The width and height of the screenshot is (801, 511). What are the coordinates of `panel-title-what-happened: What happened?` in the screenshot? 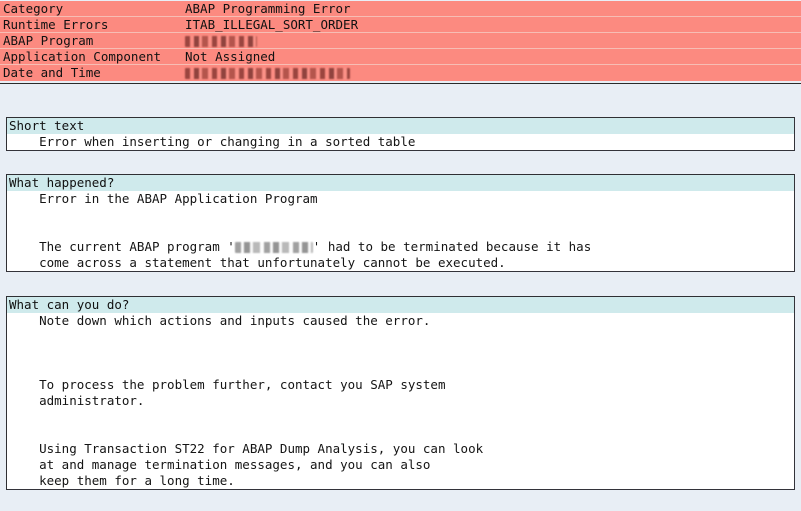 It's located at (400, 183).